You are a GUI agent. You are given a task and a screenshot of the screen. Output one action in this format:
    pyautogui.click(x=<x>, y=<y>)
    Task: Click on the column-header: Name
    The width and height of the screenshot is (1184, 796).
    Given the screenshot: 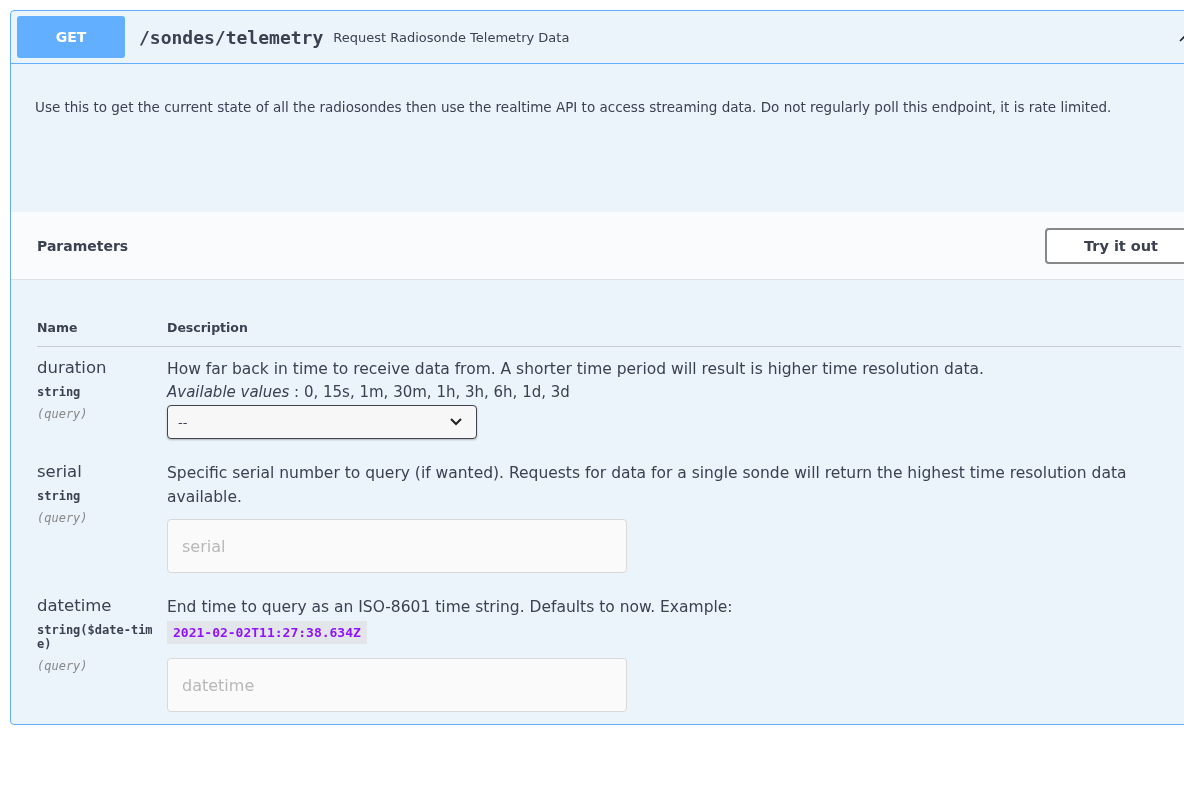 What is the action you would take?
    pyautogui.click(x=58, y=327)
    